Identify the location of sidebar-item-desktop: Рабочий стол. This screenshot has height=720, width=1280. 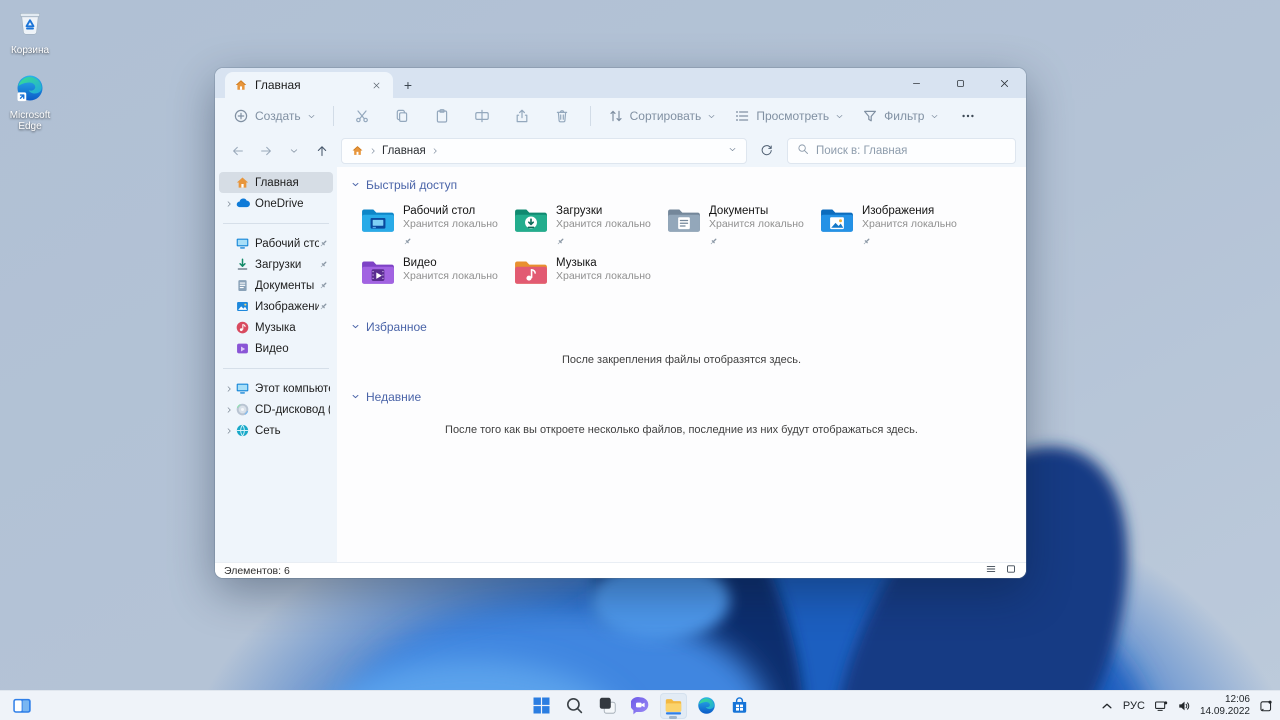
(276, 243).